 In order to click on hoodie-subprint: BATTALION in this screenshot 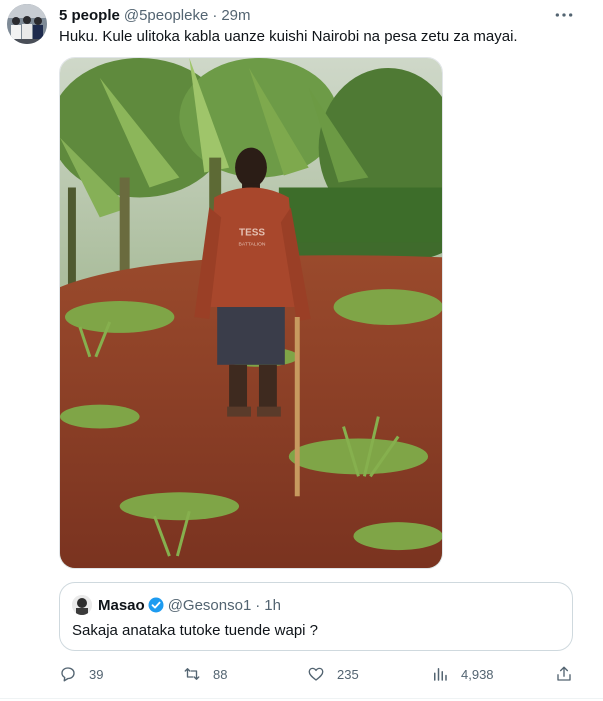, I will do `click(252, 244)`.